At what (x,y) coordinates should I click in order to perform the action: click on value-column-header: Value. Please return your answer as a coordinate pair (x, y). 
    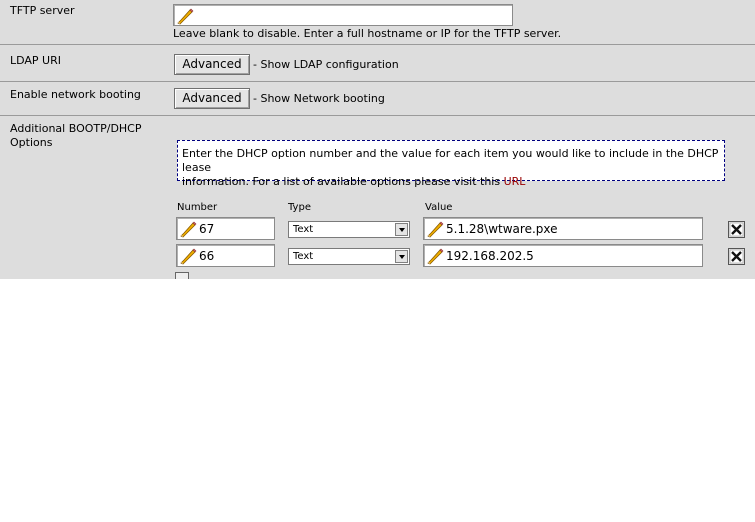
    Looking at the image, I should click on (439, 207).